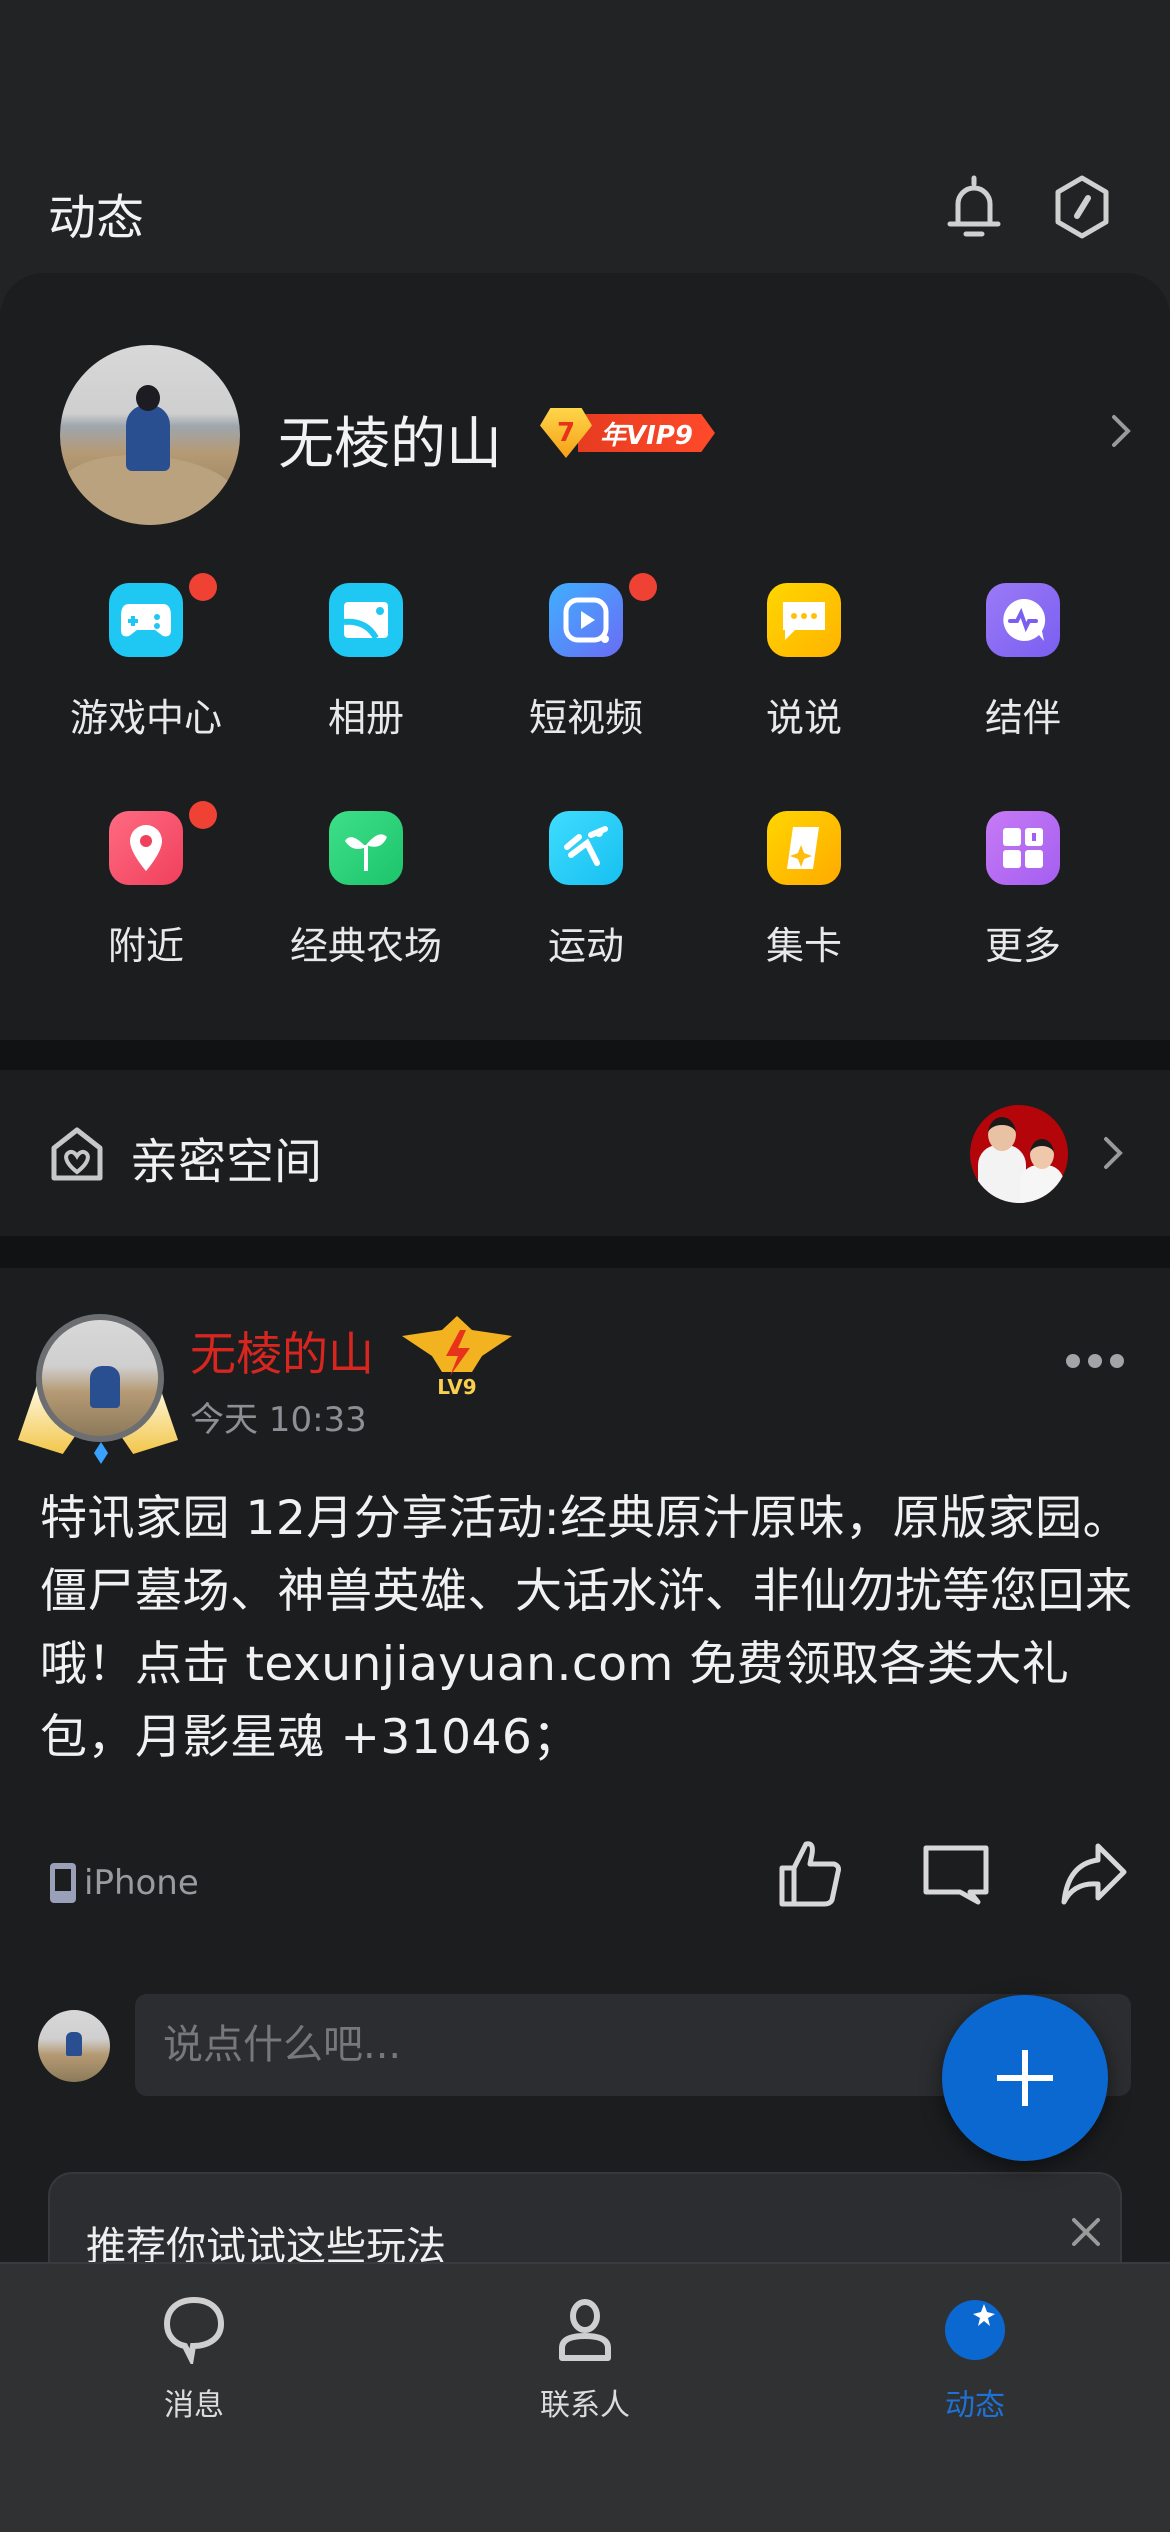  Describe the element at coordinates (366, 620) in the screenshot. I see `album-icon` at that location.